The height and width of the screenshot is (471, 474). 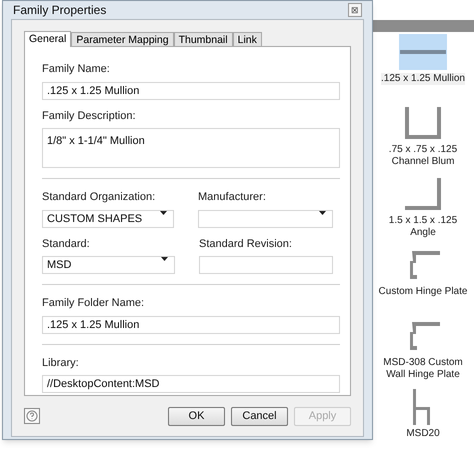 What do you see at coordinates (94, 219) in the screenshot?
I see `field-value: CUSTOM SHAPES` at bounding box center [94, 219].